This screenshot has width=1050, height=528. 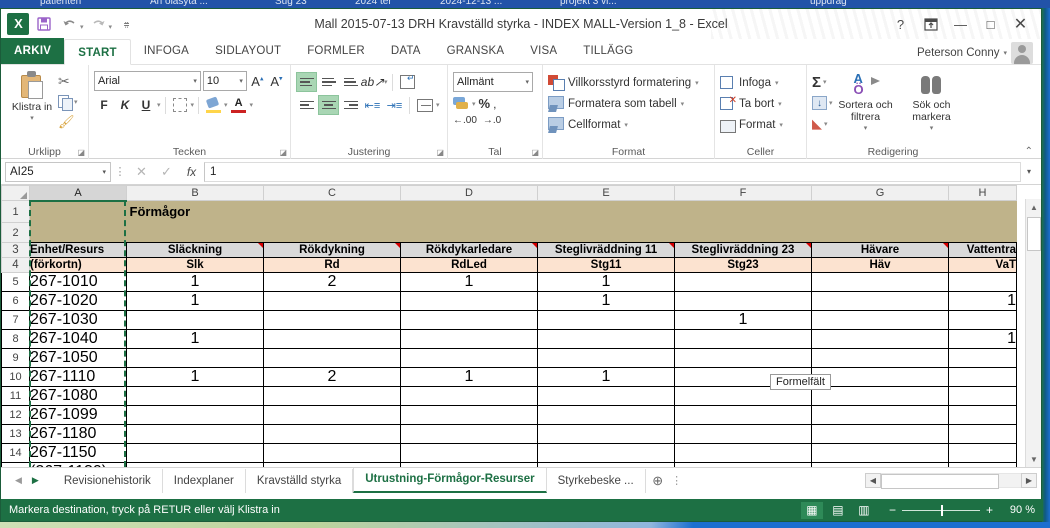 What do you see at coordinates (424, 105) in the screenshot?
I see `merge-cells-button` at bounding box center [424, 105].